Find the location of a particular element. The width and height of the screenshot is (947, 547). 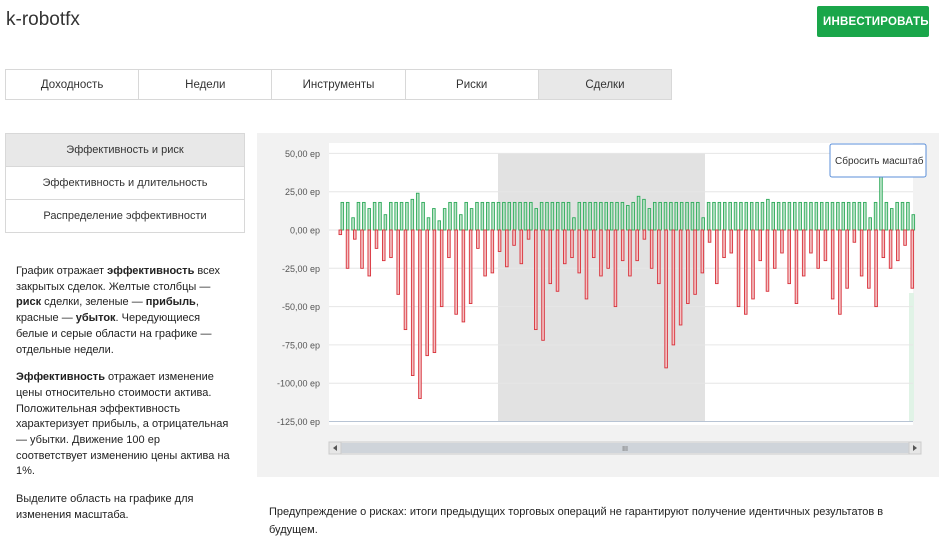

tab-profitability: Доходность is located at coordinates (73, 84).